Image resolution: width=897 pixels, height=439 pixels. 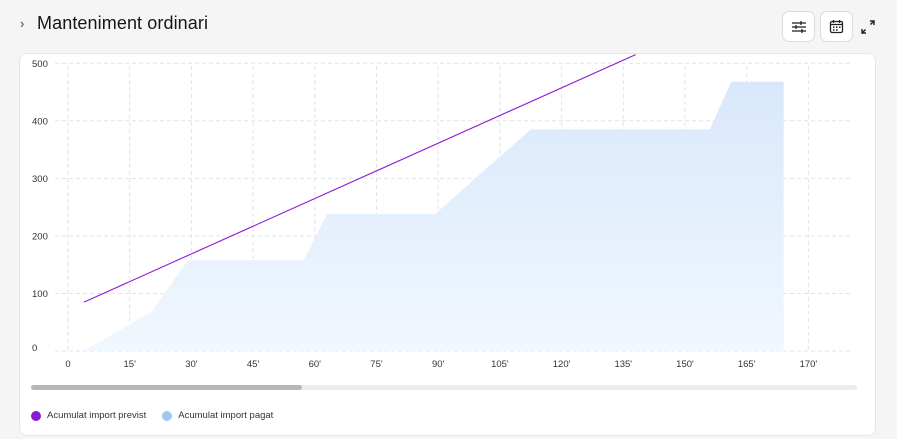 What do you see at coordinates (40, 64) in the screenshot?
I see `y-tick-label: 500` at bounding box center [40, 64].